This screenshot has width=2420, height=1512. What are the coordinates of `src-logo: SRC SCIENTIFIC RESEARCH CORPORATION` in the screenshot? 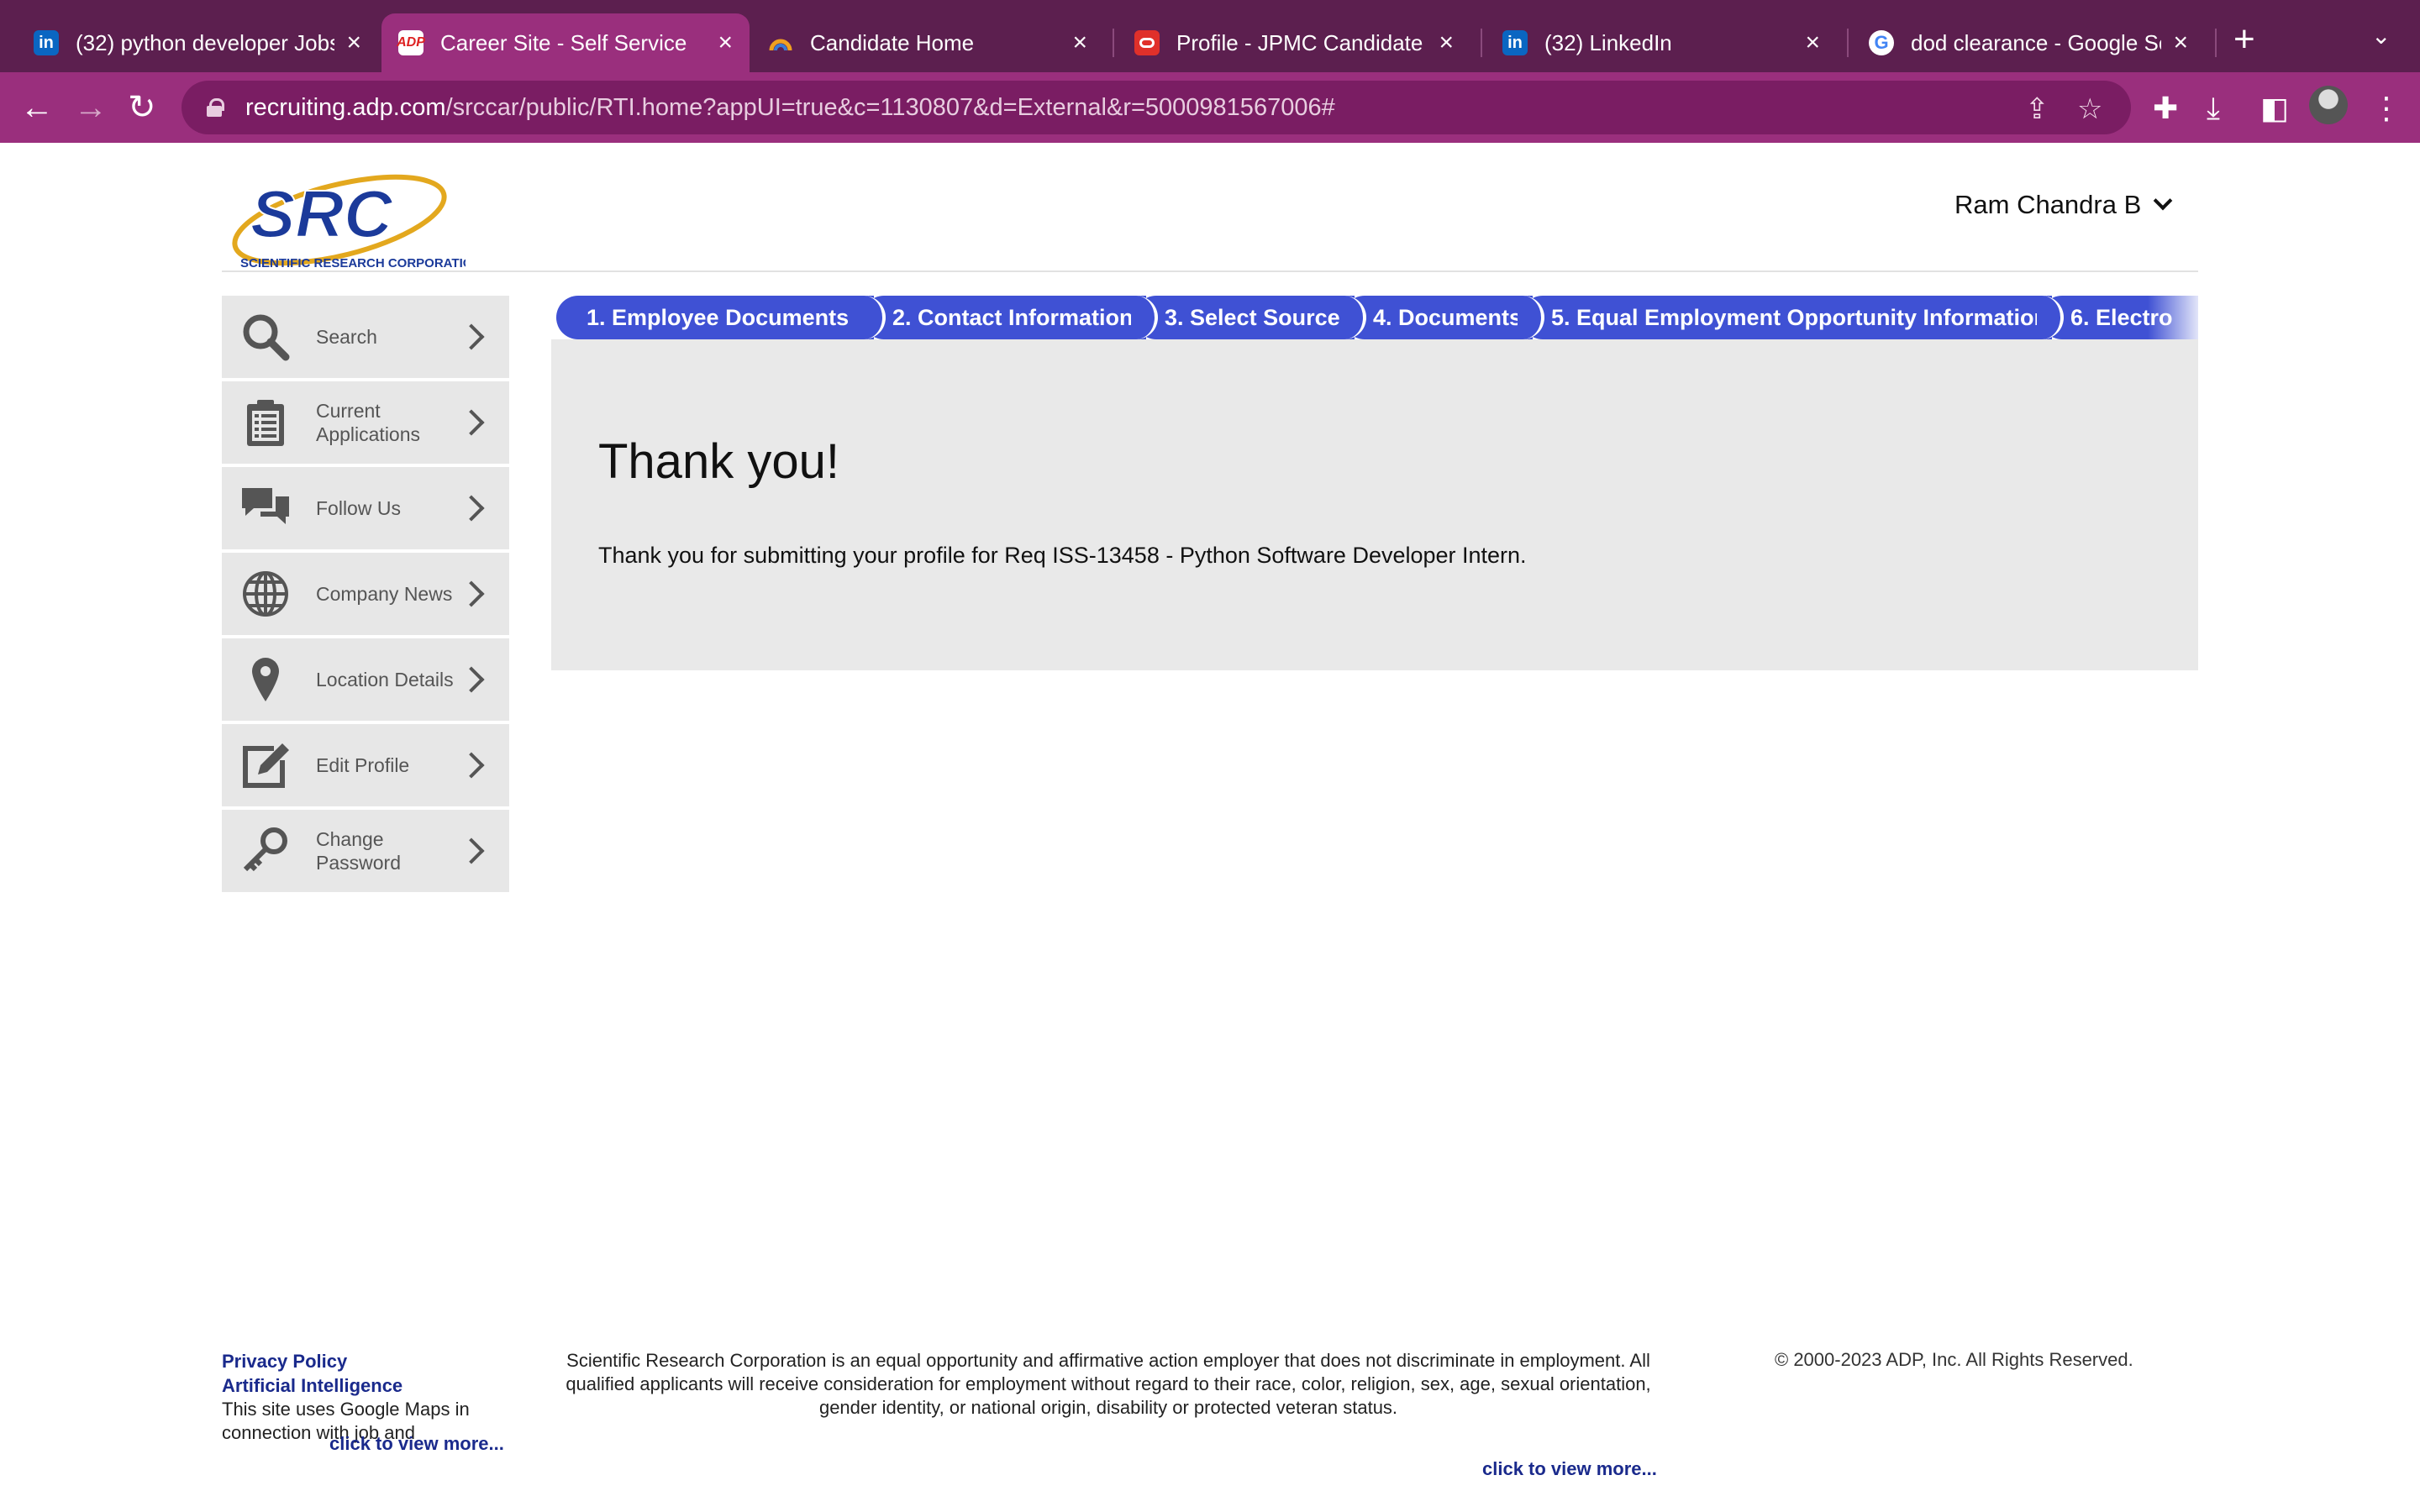 It's located at (352, 220).